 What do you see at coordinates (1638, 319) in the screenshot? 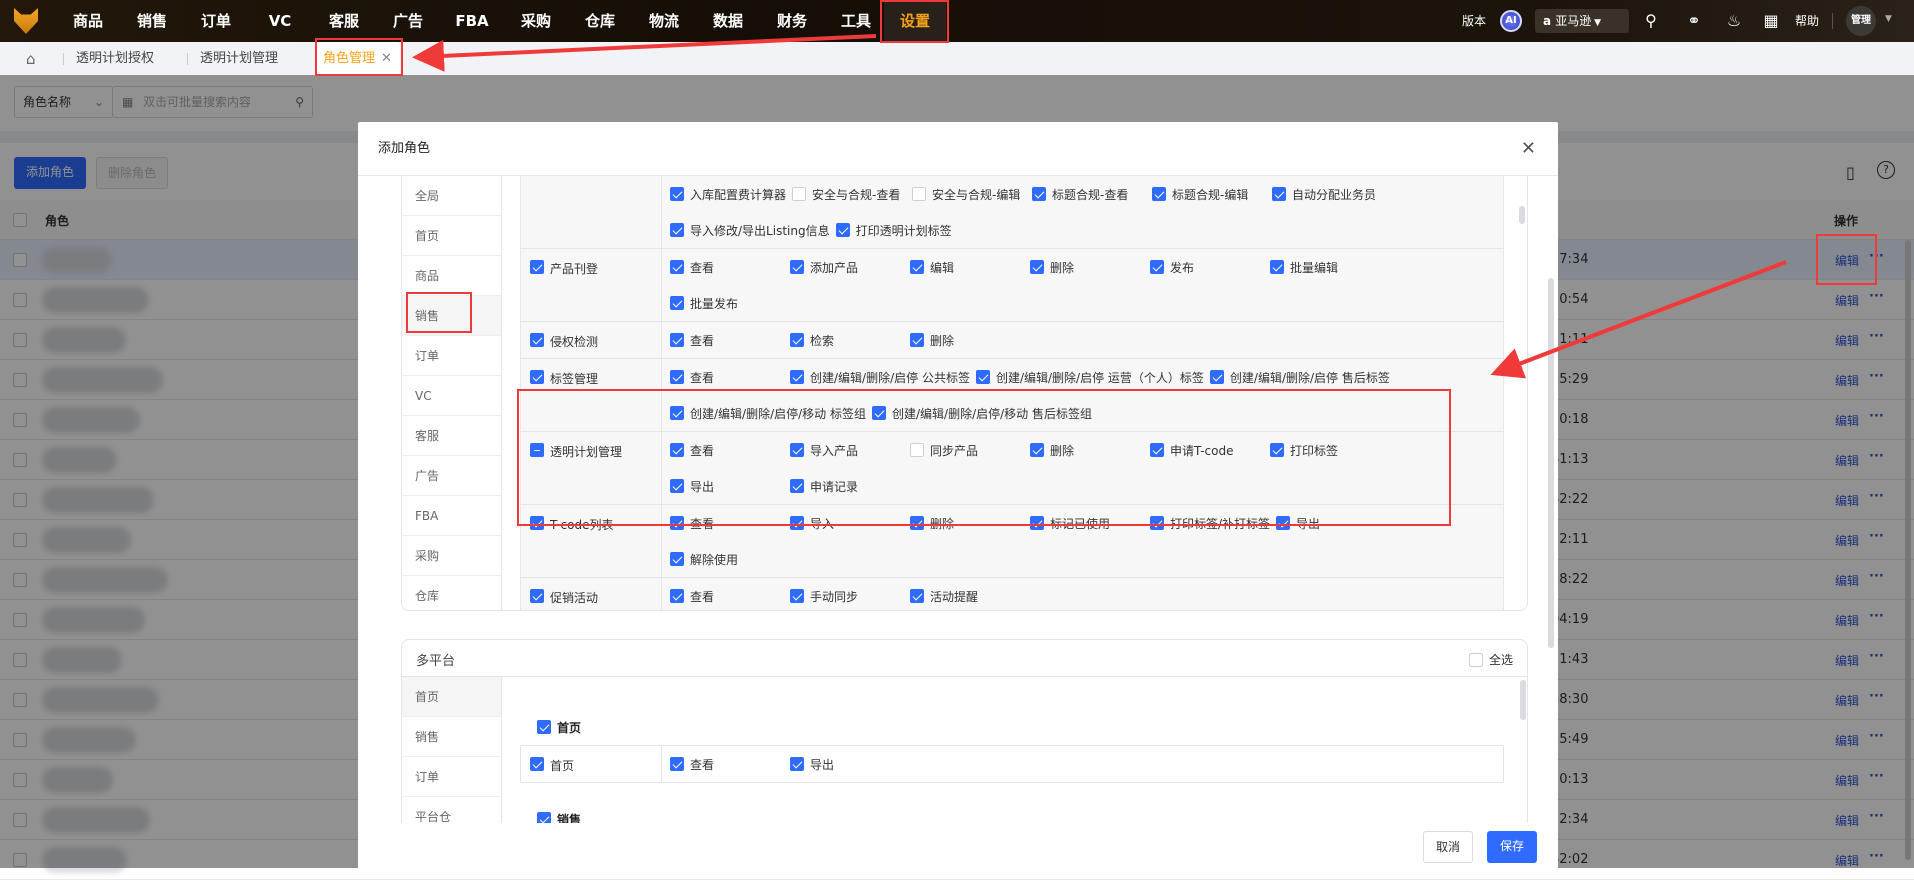
I see `arrow-edit-to-dialog` at bounding box center [1638, 319].